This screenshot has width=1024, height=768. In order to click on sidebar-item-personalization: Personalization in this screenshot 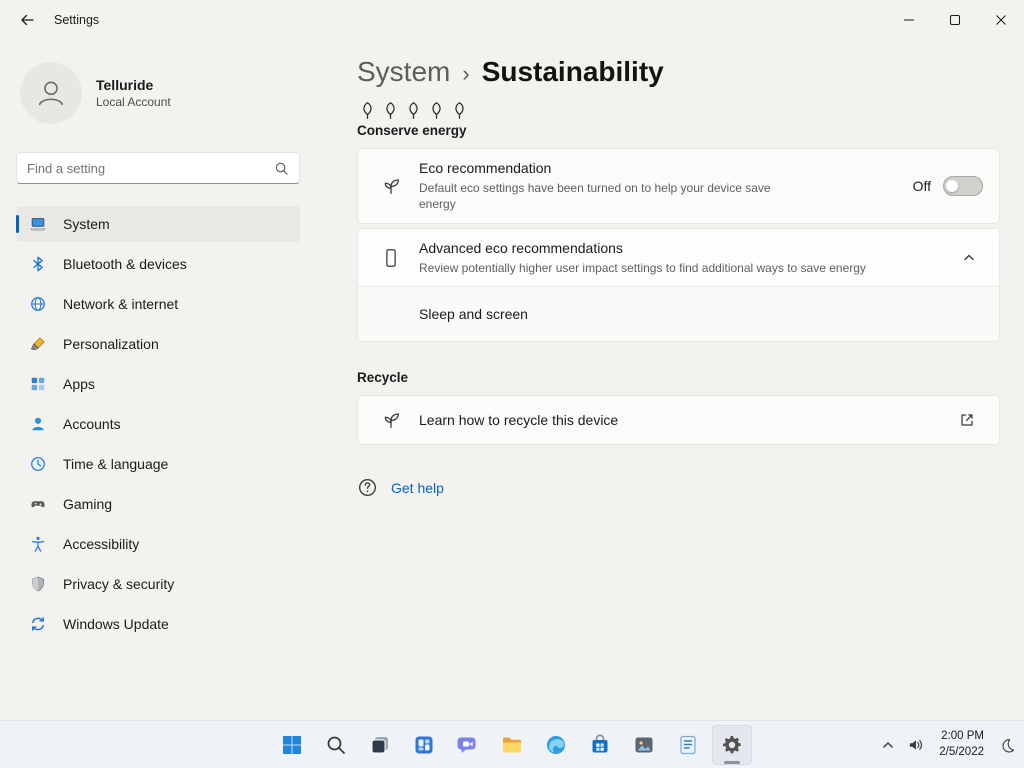, I will do `click(158, 344)`.